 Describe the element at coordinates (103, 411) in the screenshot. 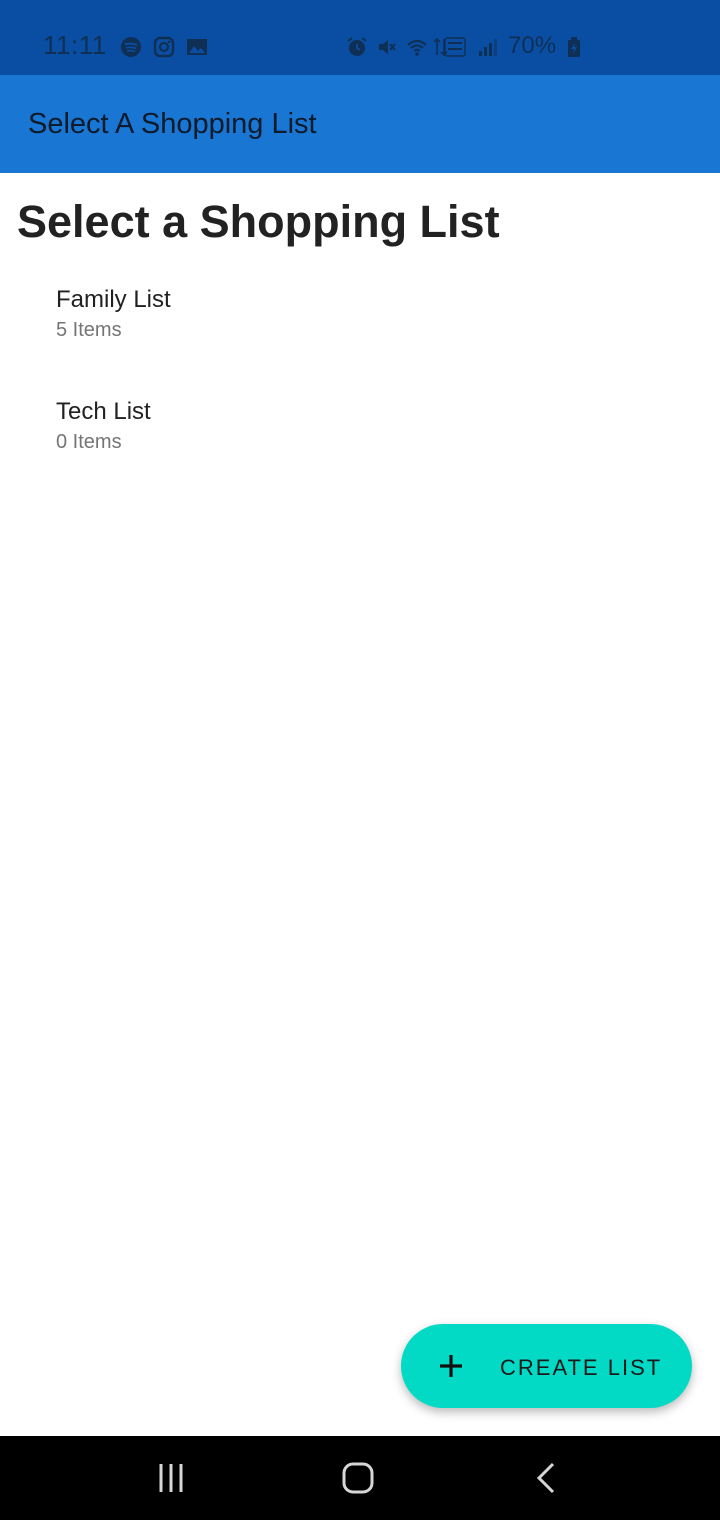

I see `list-item-name: Tech List` at that location.